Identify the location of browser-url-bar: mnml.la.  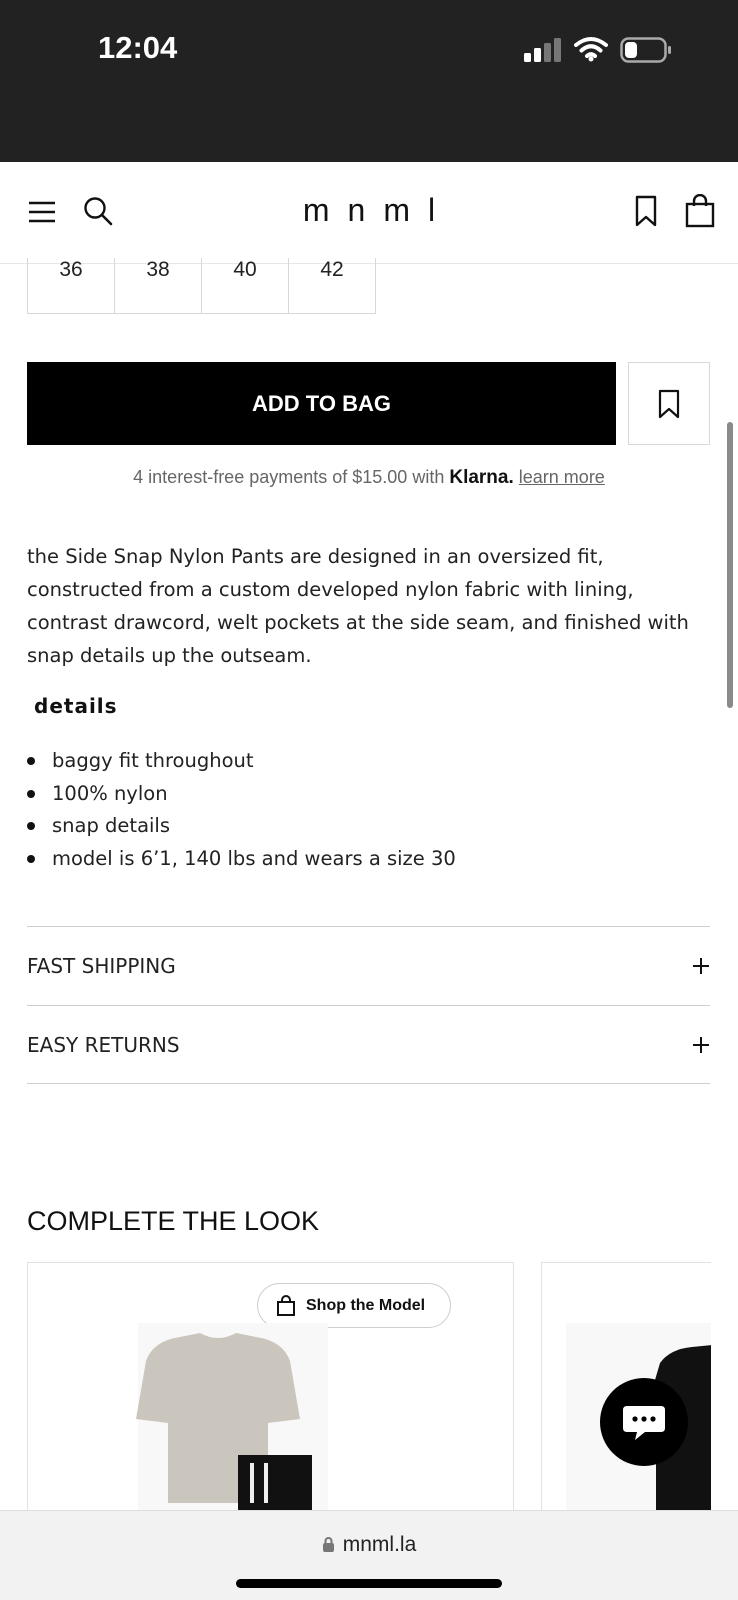
(369, 1555).